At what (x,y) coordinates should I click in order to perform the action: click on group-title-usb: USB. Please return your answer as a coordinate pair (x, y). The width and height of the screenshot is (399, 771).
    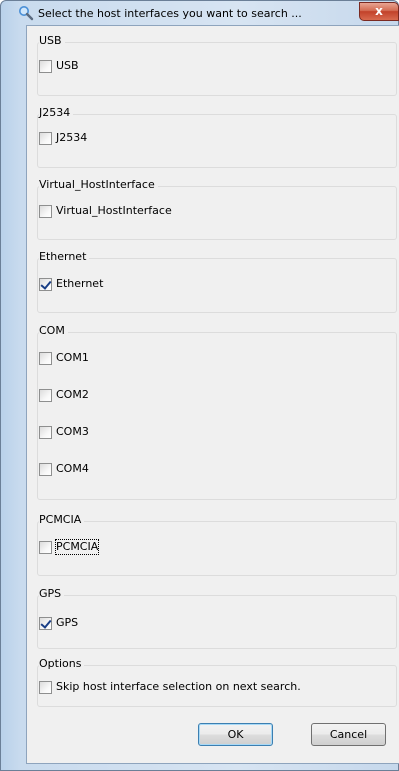
    Looking at the image, I should click on (52, 41).